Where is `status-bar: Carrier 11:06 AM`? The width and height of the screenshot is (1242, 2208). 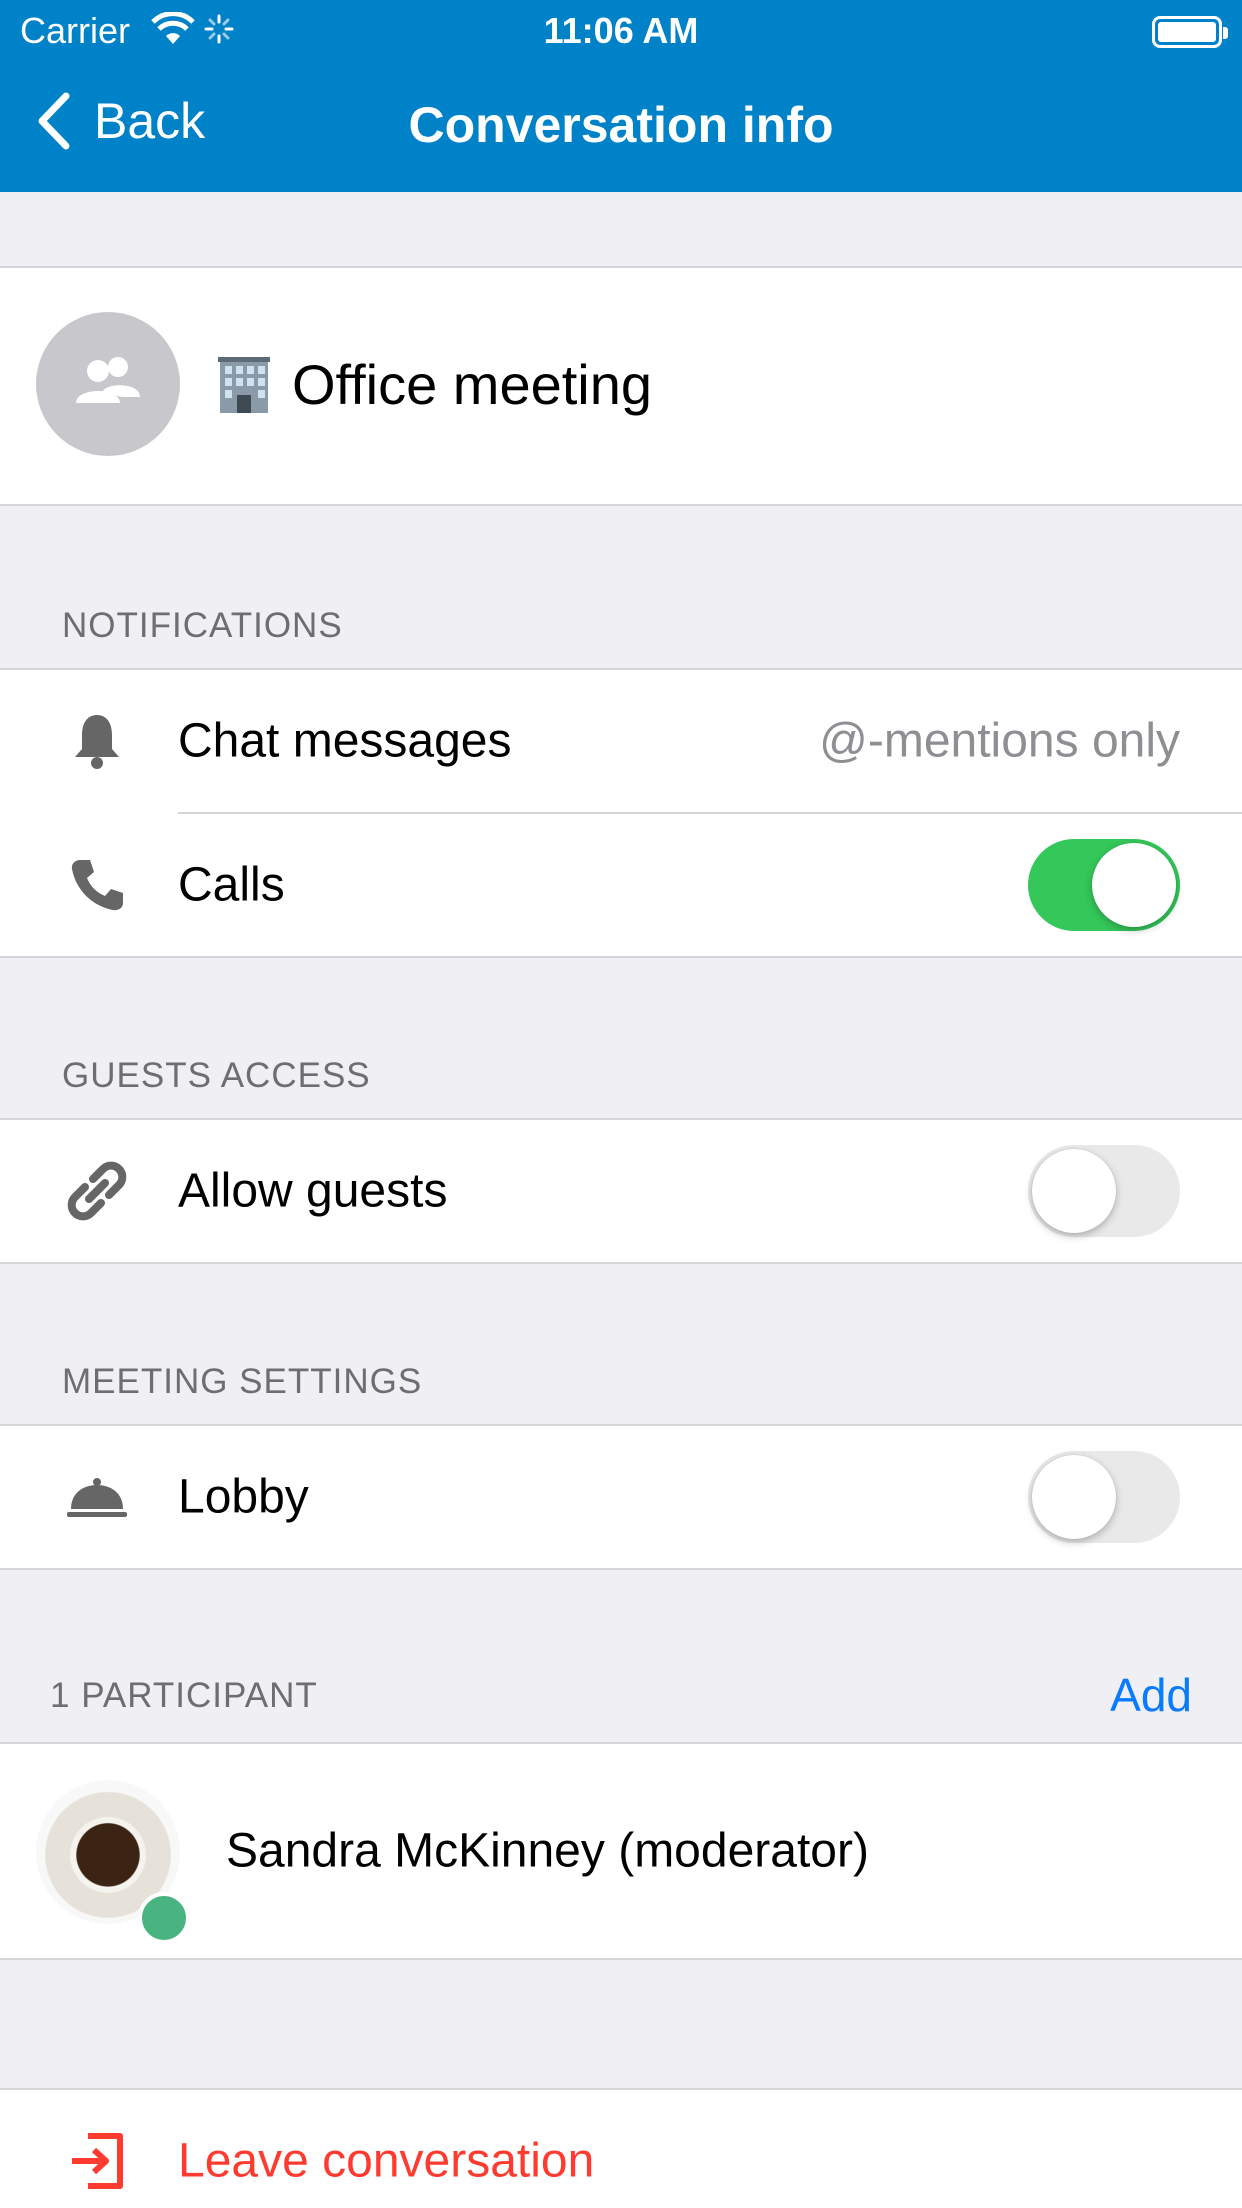
status-bar: Carrier 11:06 AM is located at coordinates (621, 30).